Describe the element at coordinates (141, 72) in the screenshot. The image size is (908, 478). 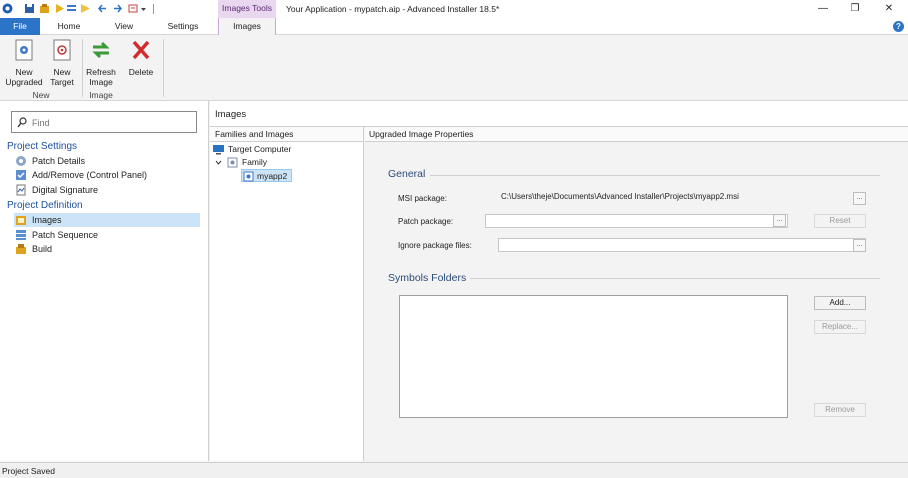
I see `delete-label: Delete` at that location.